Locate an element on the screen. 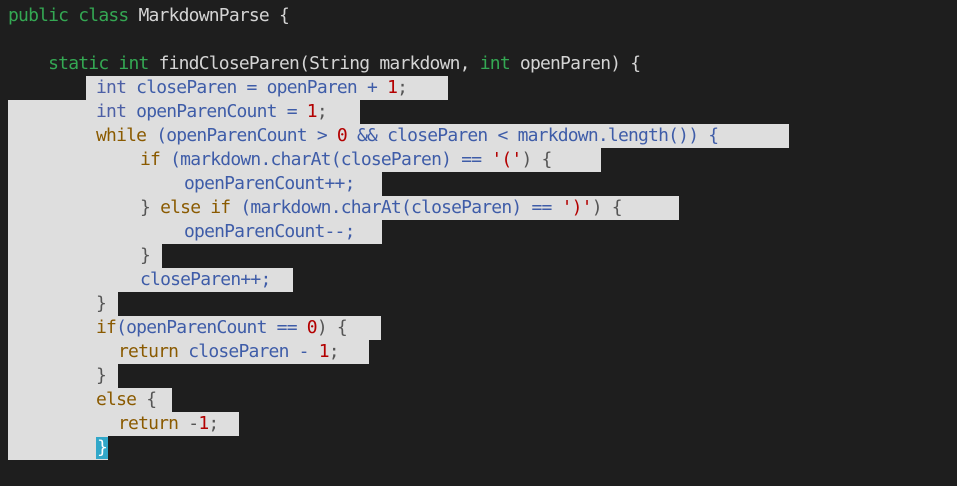  code-line: int openParenCount = 1; is located at coordinates (478, 112).